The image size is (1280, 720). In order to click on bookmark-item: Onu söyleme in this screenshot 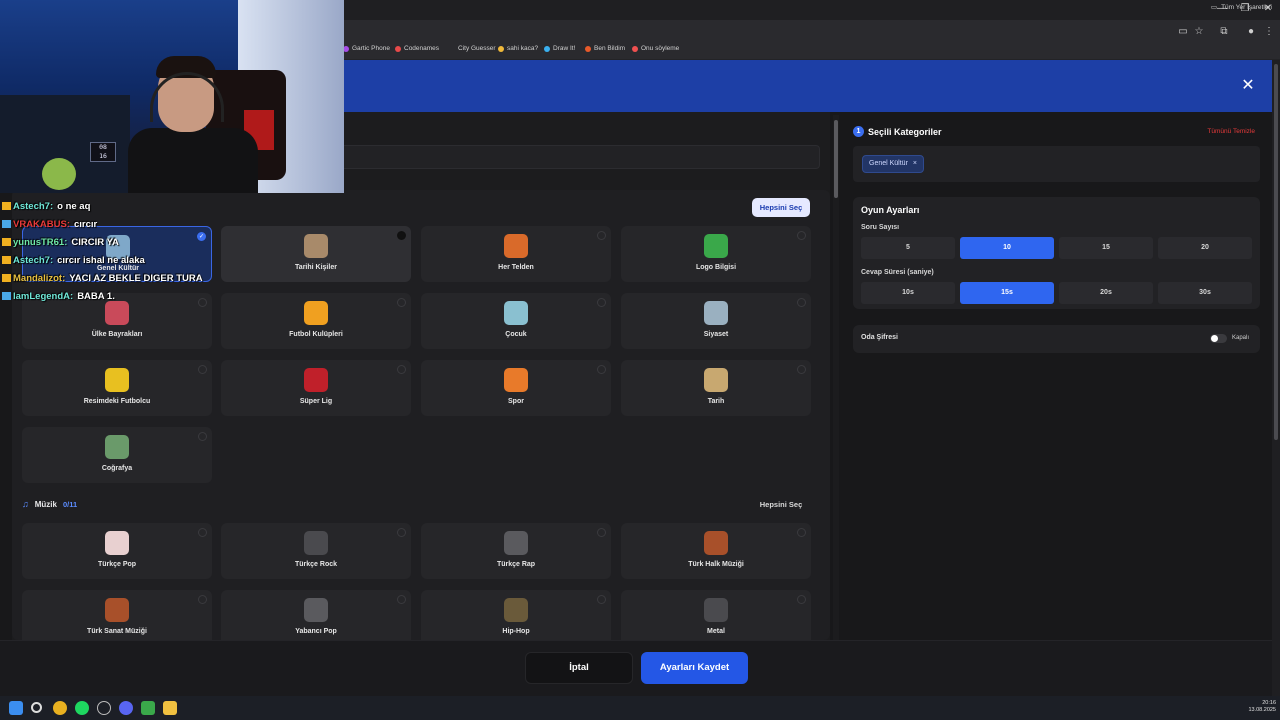, I will do `click(655, 48)`.